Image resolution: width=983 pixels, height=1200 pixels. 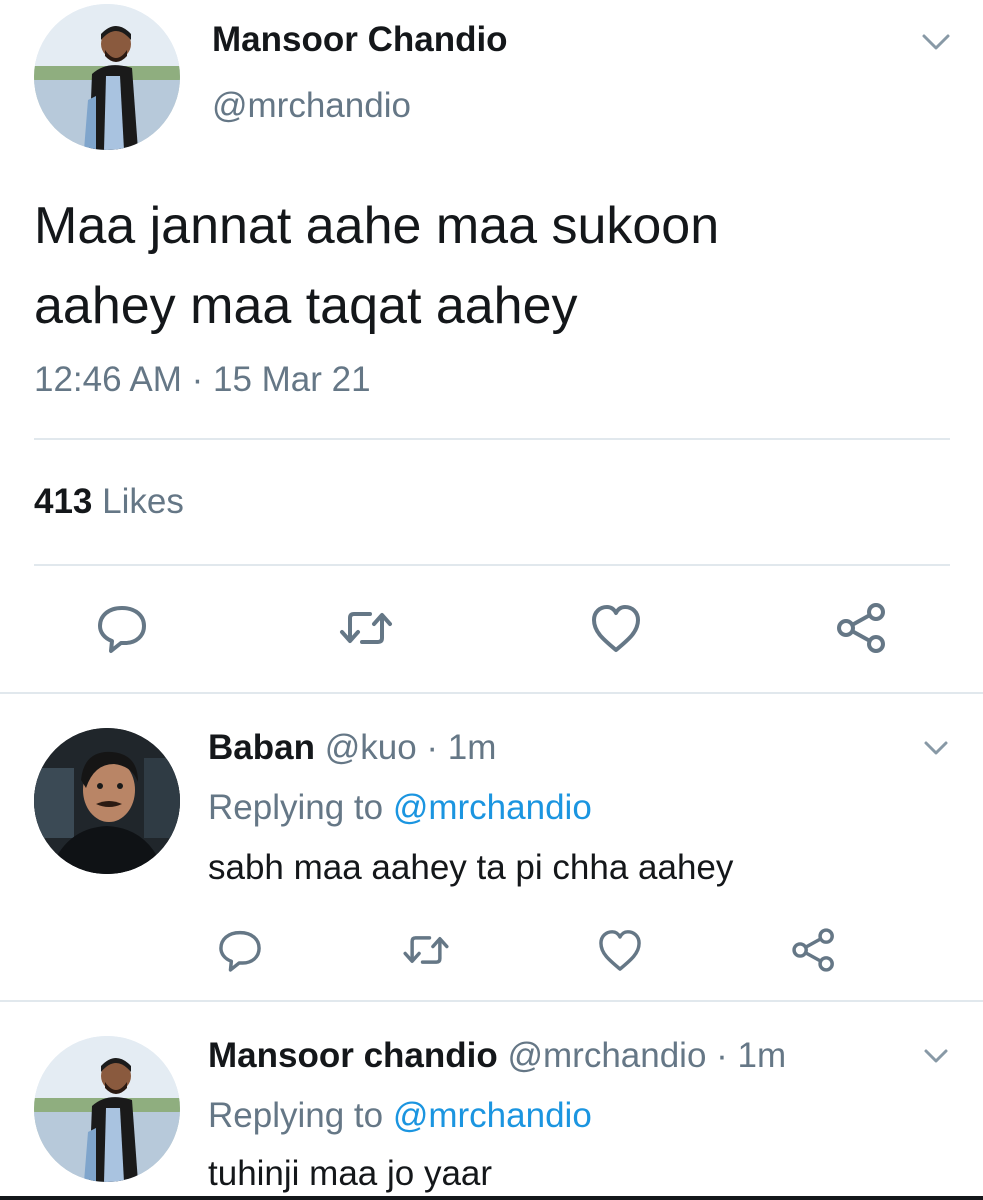 What do you see at coordinates (353, 1055) in the screenshot?
I see `reply-author-name: Mansoor chandio` at bounding box center [353, 1055].